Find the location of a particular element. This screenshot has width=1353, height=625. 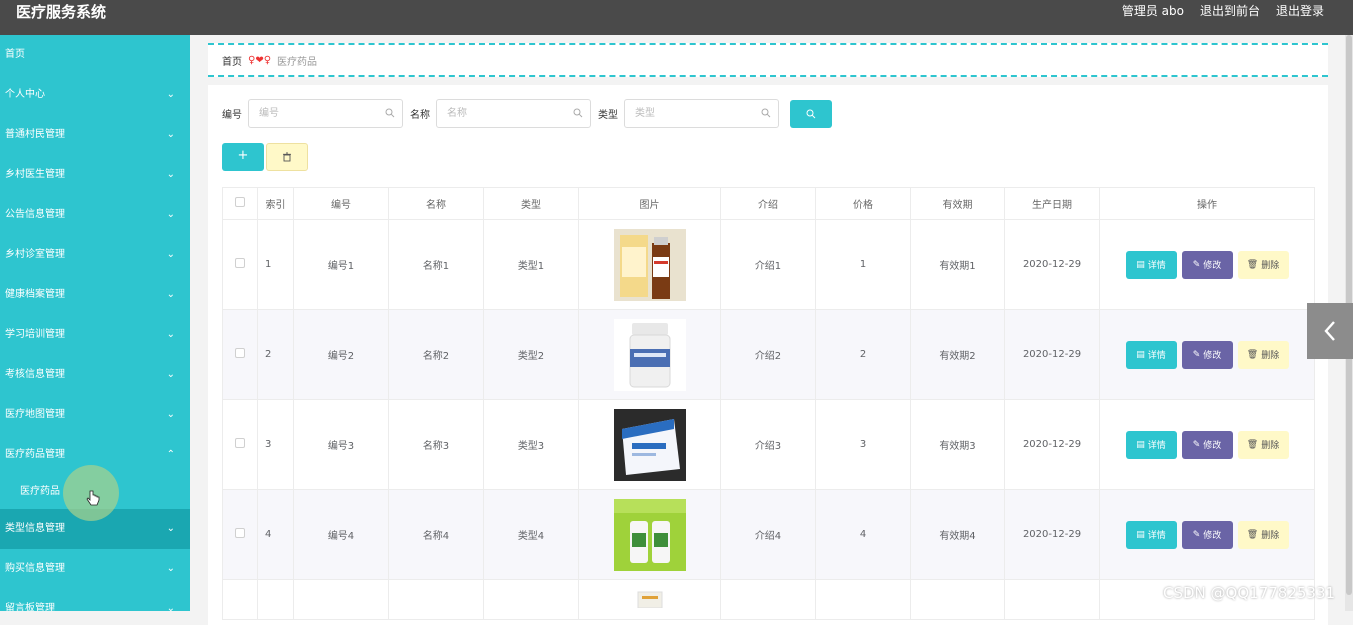

sidebar-item-health-records: 健康档案管理 ⌄ is located at coordinates (95, 295).